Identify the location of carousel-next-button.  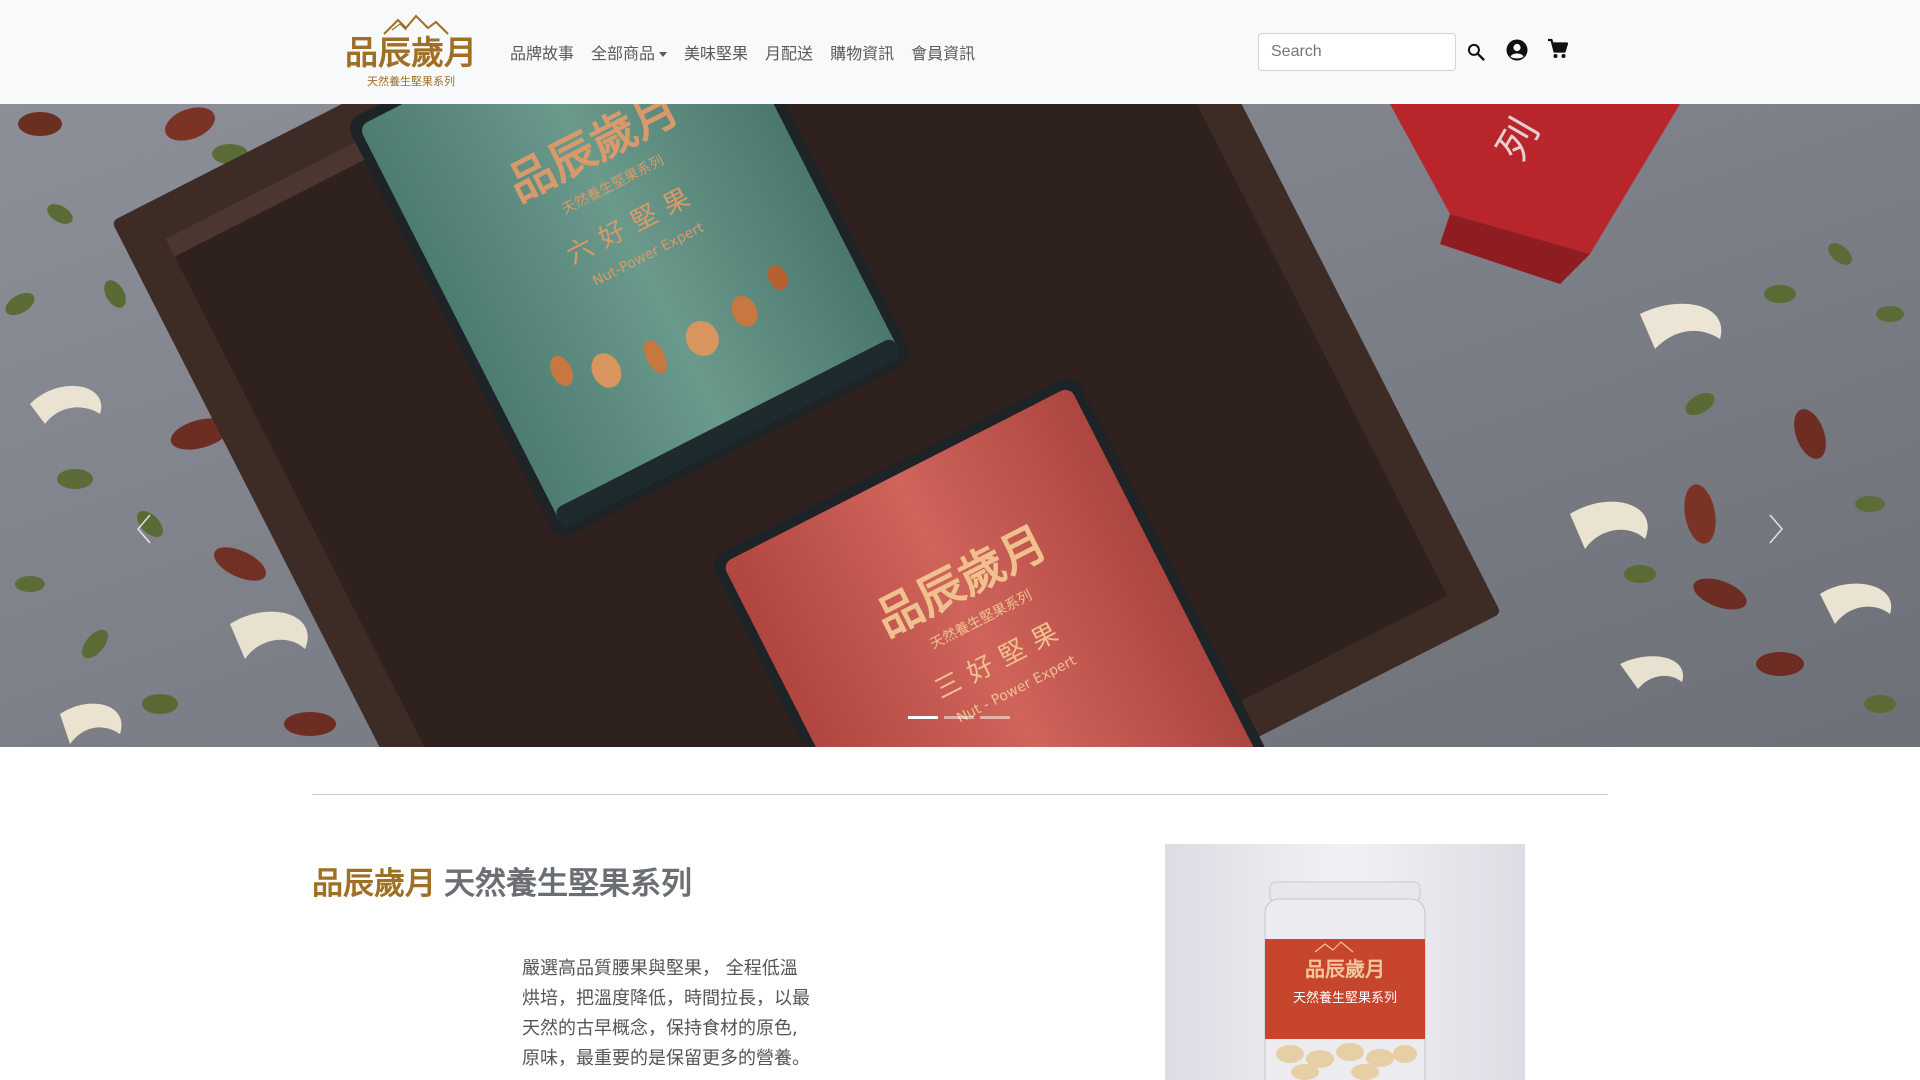
(1776, 529).